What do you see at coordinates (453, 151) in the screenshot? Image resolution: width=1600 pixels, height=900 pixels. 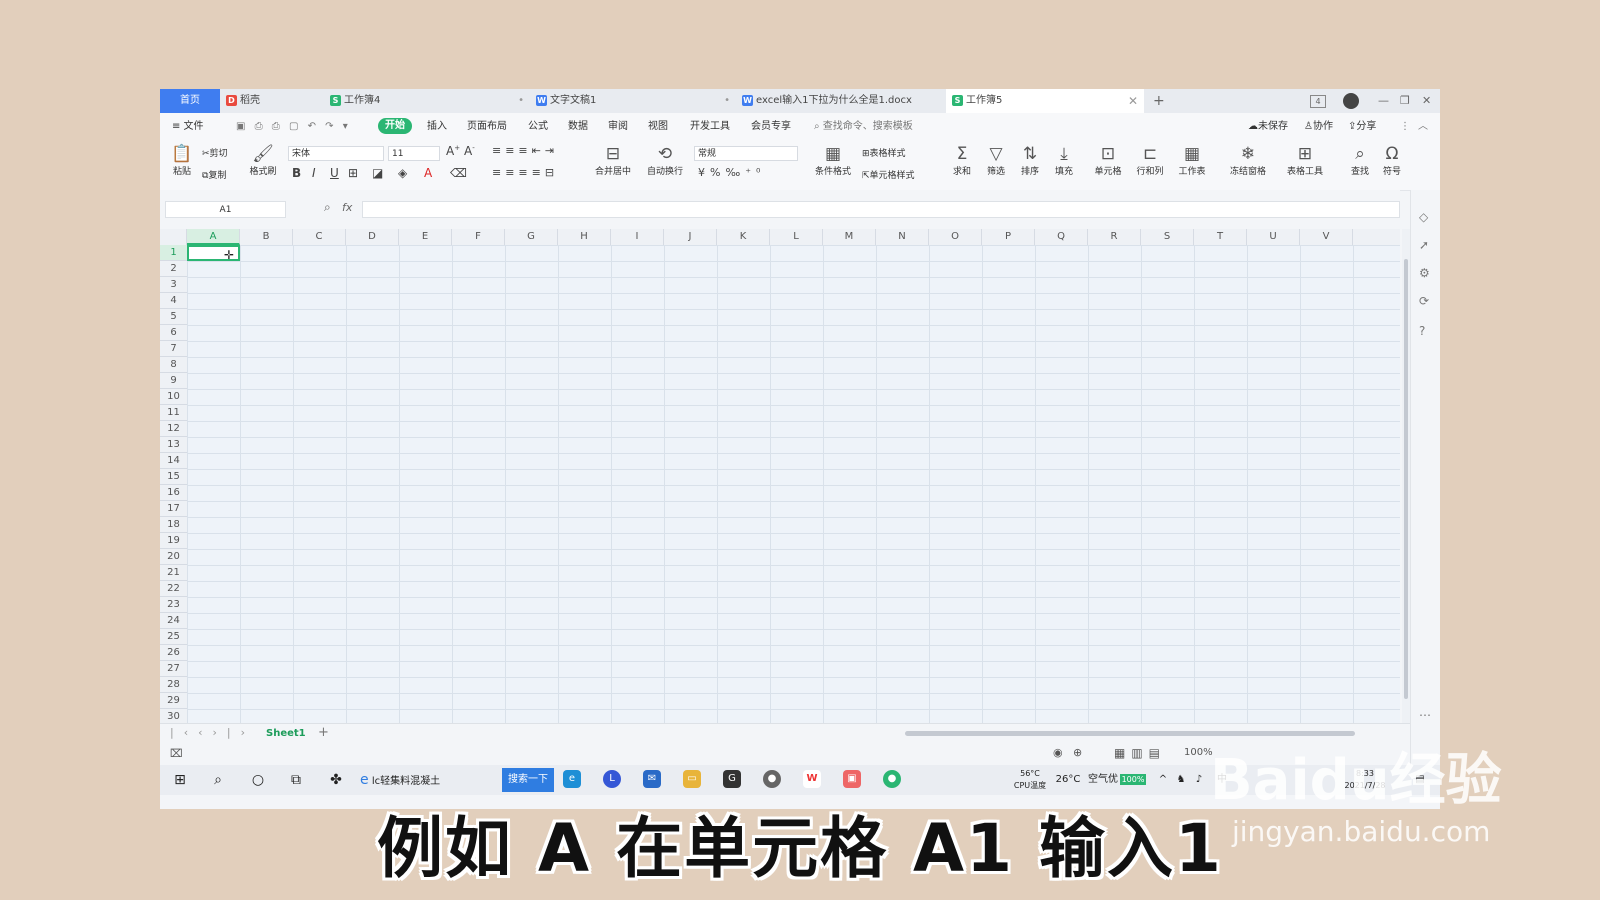 I see `font-grow-icon: A+` at bounding box center [453, 151].